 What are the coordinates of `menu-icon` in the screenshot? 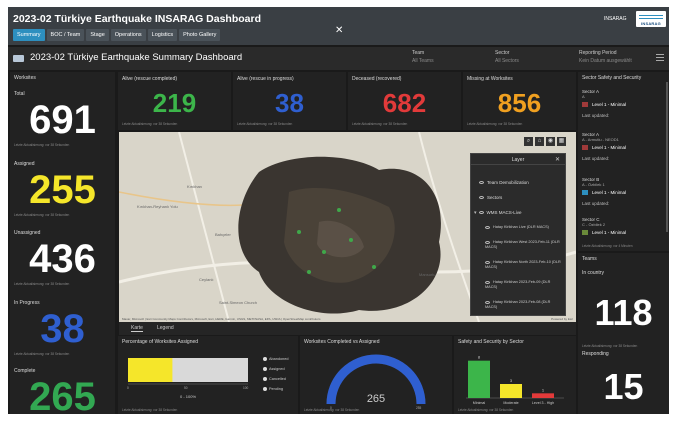 It's located at (660, 57).